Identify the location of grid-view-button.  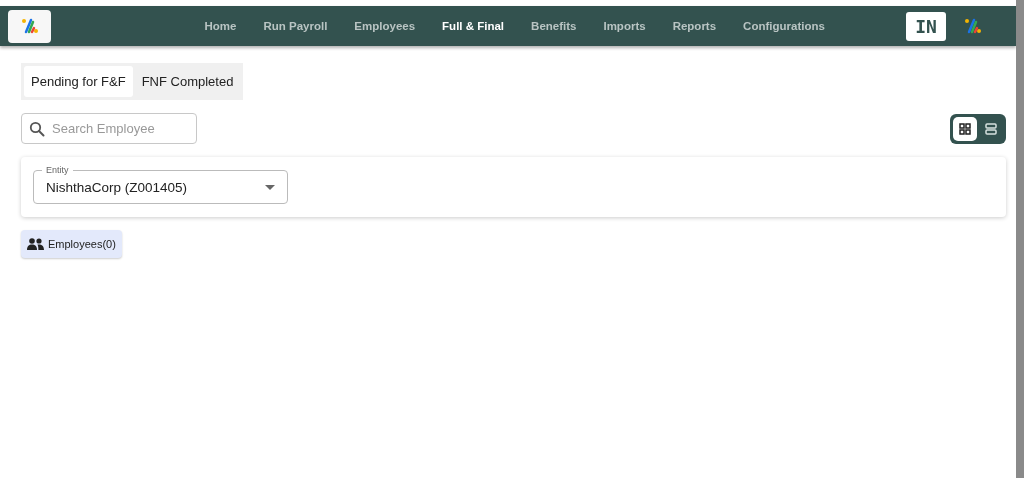
(965, 128).